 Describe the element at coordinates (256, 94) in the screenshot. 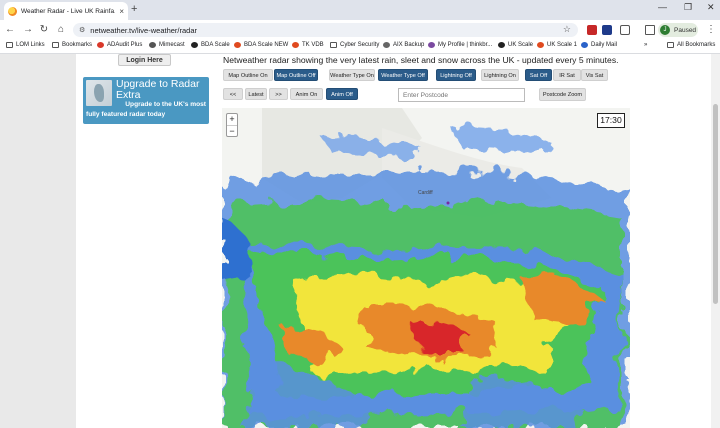

I see `radar-control-button: Latest` at that location.